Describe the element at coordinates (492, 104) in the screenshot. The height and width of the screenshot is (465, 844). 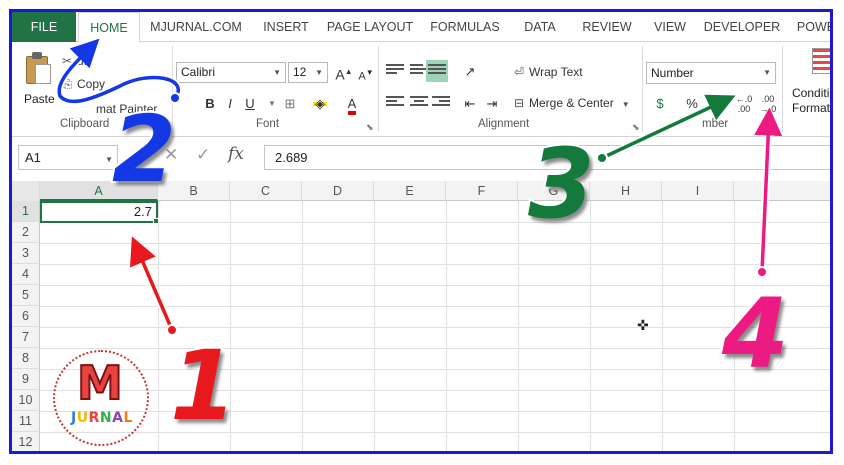
I see `increase-indent-icon: ⇥` at that location.